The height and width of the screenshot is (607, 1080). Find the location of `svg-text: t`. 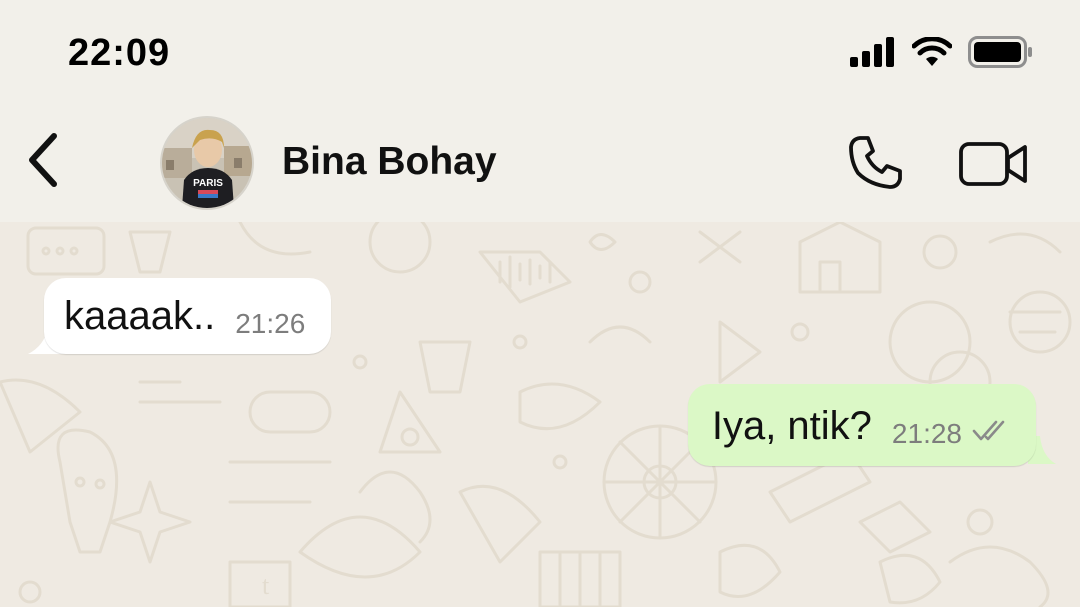

svg-text: t is located at coordinates (266, 585).